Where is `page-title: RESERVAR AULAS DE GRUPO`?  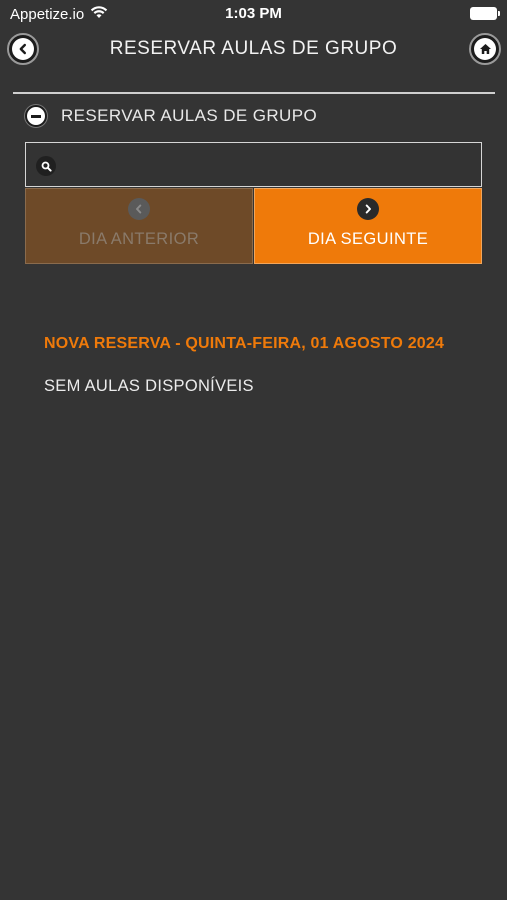 page-title: RESERVAR AULAS DE GRUPO is located at coordinates (253, 48).